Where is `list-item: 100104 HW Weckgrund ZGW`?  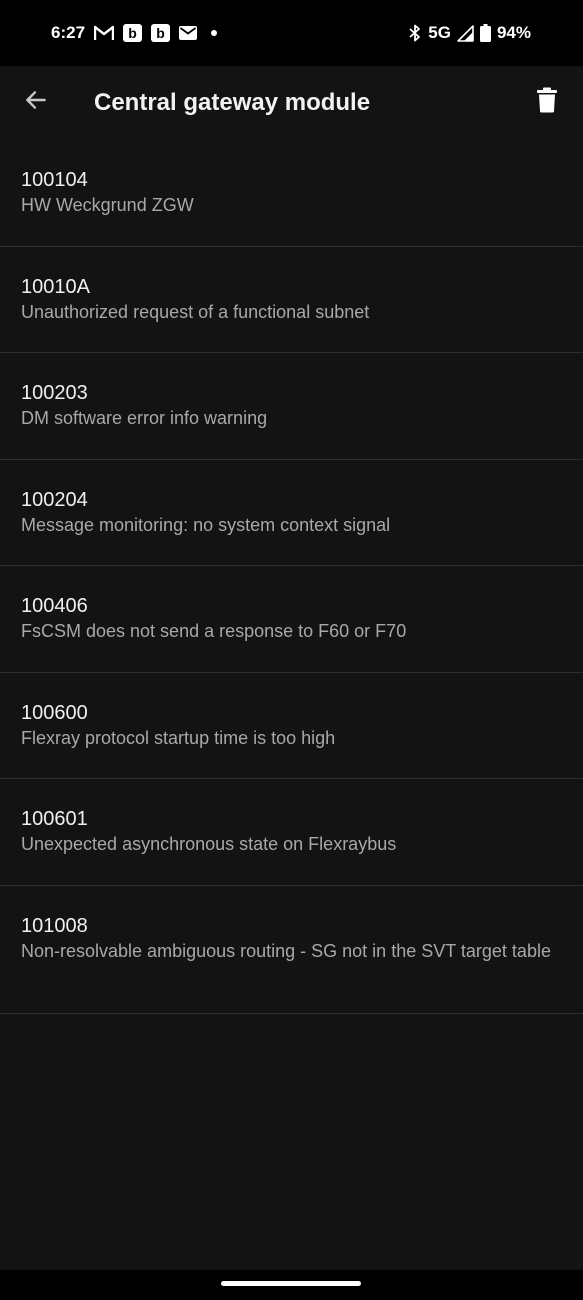
list-item: 100104 HW Weckgrund ZGW is located at coordinates (291, 193).